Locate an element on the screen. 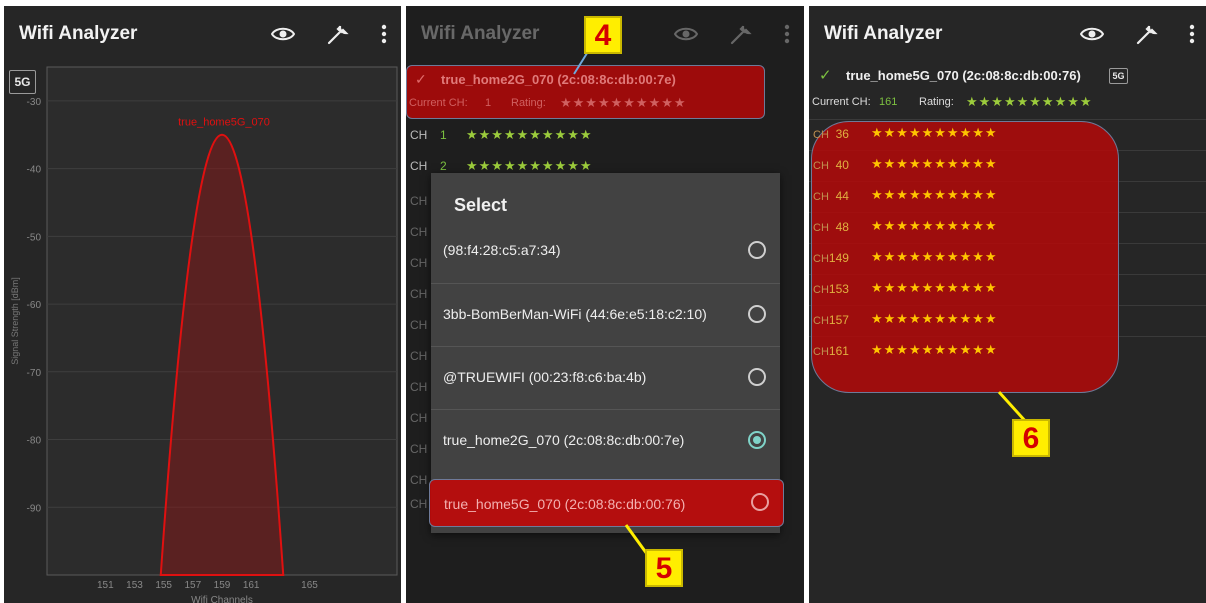 Image resolution: width=1206 pixels, height=603 pixels. x-tick-label: 155 is located at coordinates (163, 585).